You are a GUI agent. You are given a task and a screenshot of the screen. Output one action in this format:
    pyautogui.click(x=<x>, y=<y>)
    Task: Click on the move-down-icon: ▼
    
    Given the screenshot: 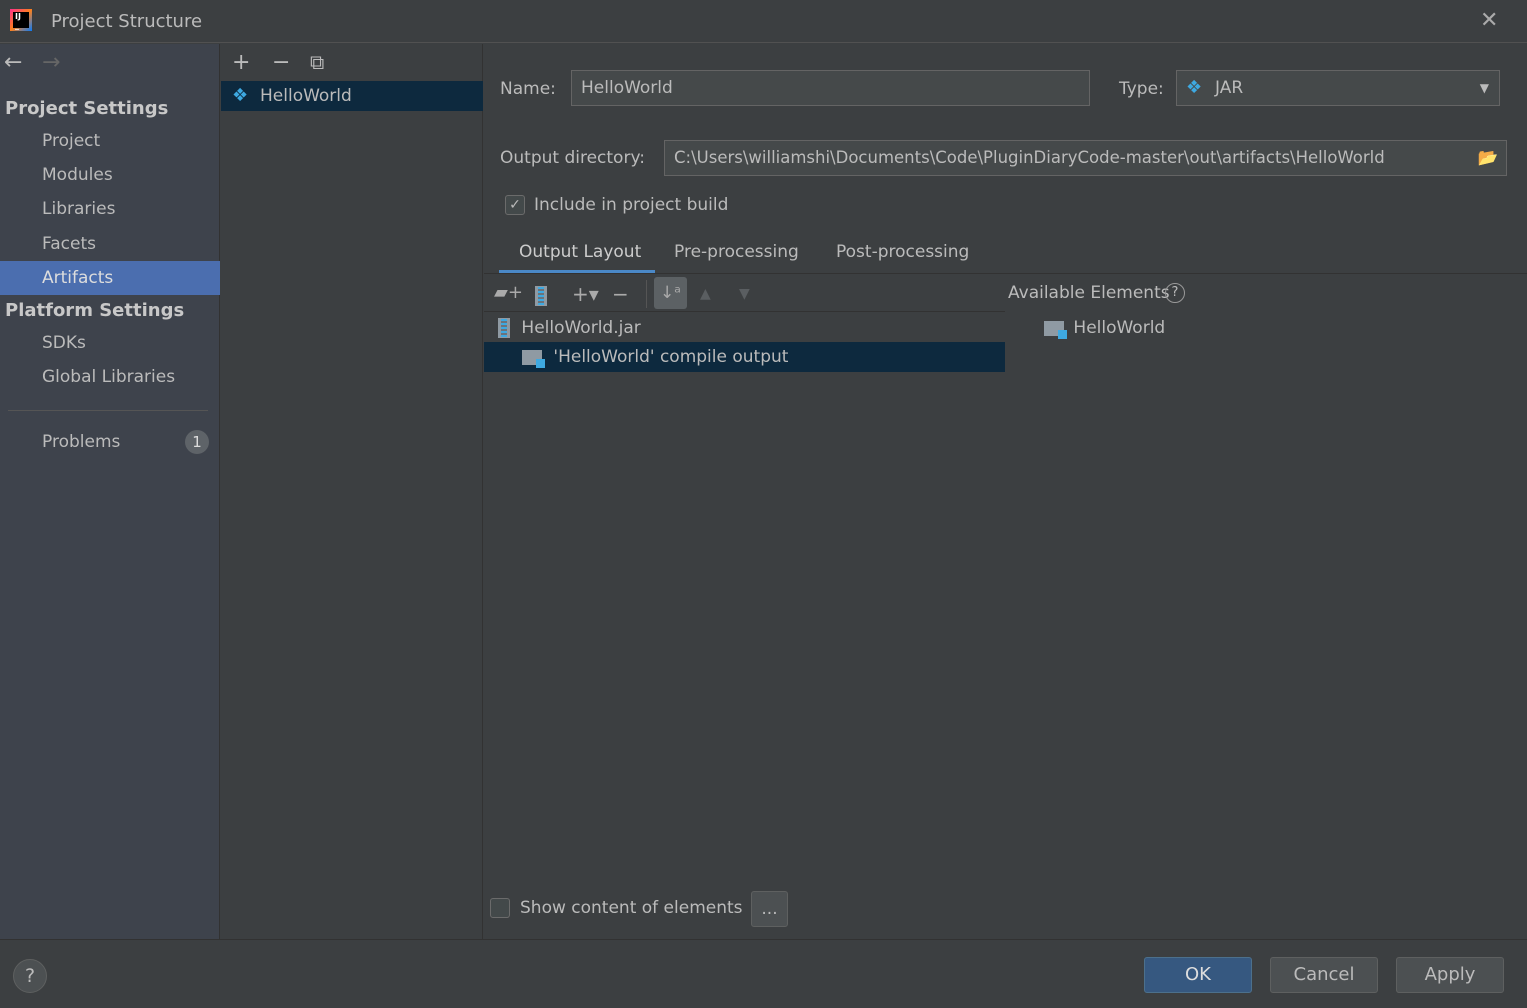 What is the action you would take?
    pyautogui.click(x=744, y=294)
    